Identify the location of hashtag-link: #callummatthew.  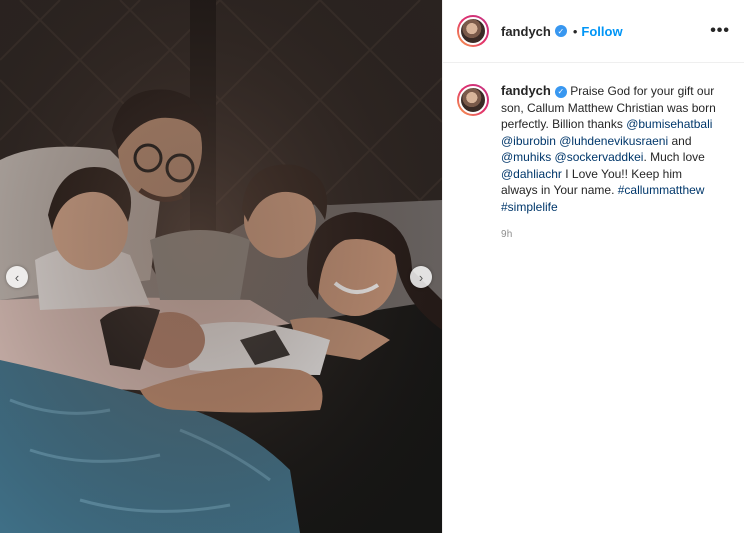
(661, 190).